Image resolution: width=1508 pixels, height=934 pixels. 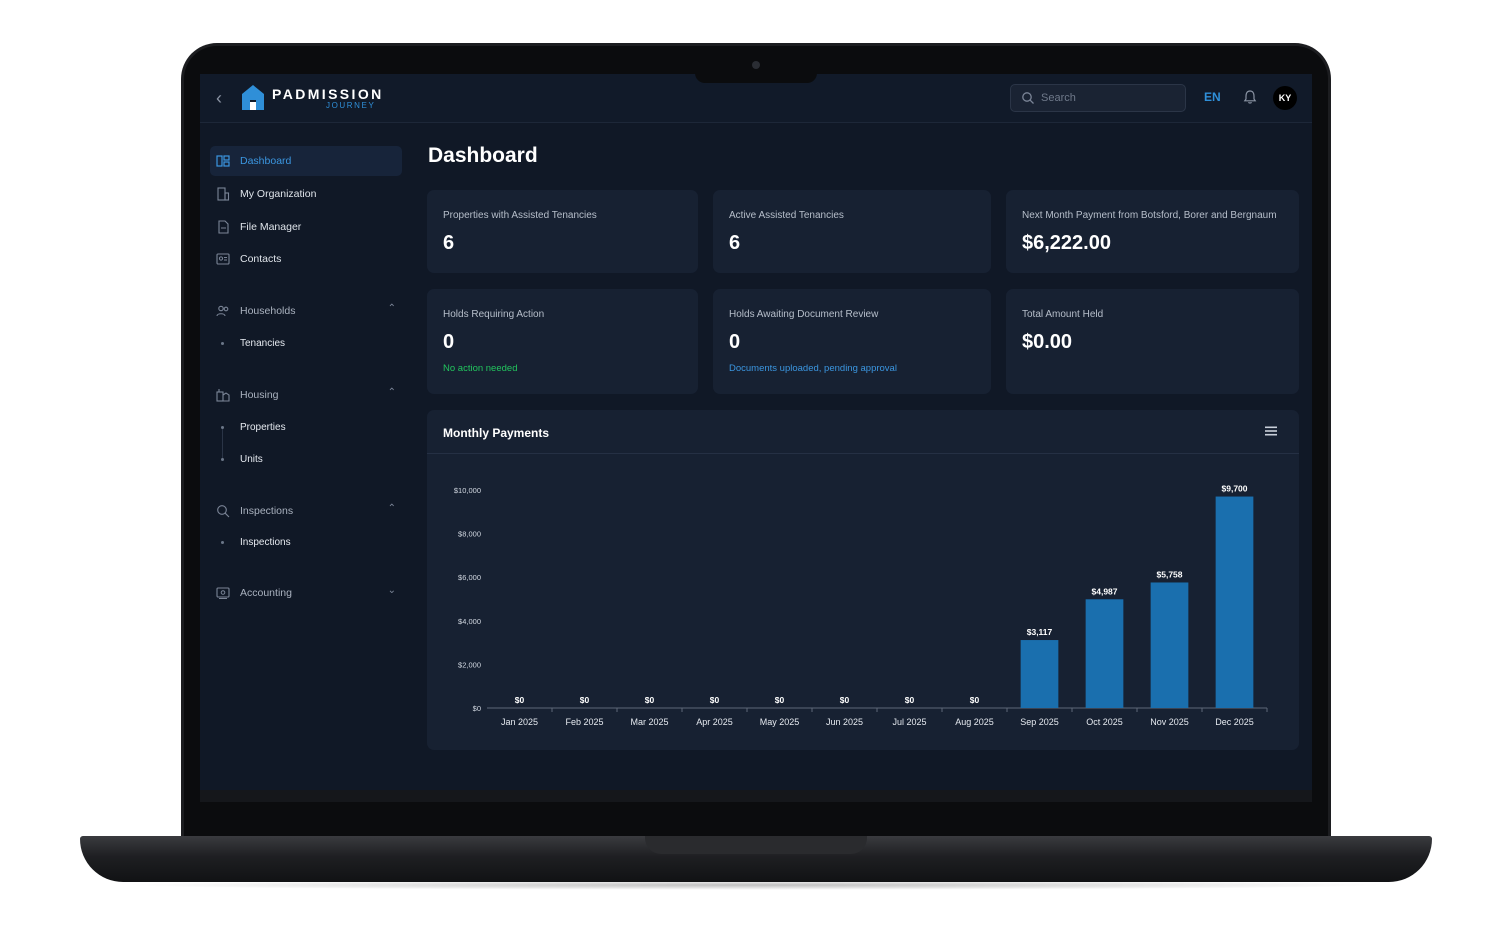 I want to click on x-tick-label: Aug 2025, so click(x=974, y=722).